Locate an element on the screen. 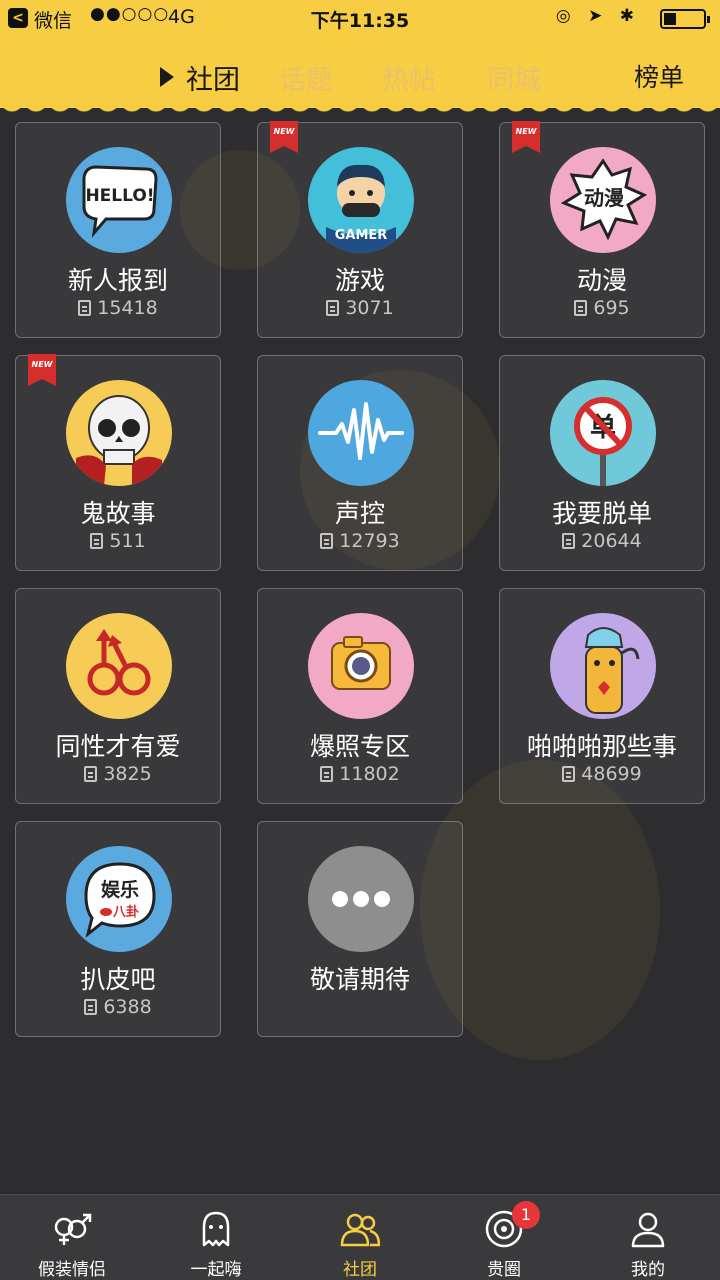  more-dots-icon is located at coordinates (361, 899).